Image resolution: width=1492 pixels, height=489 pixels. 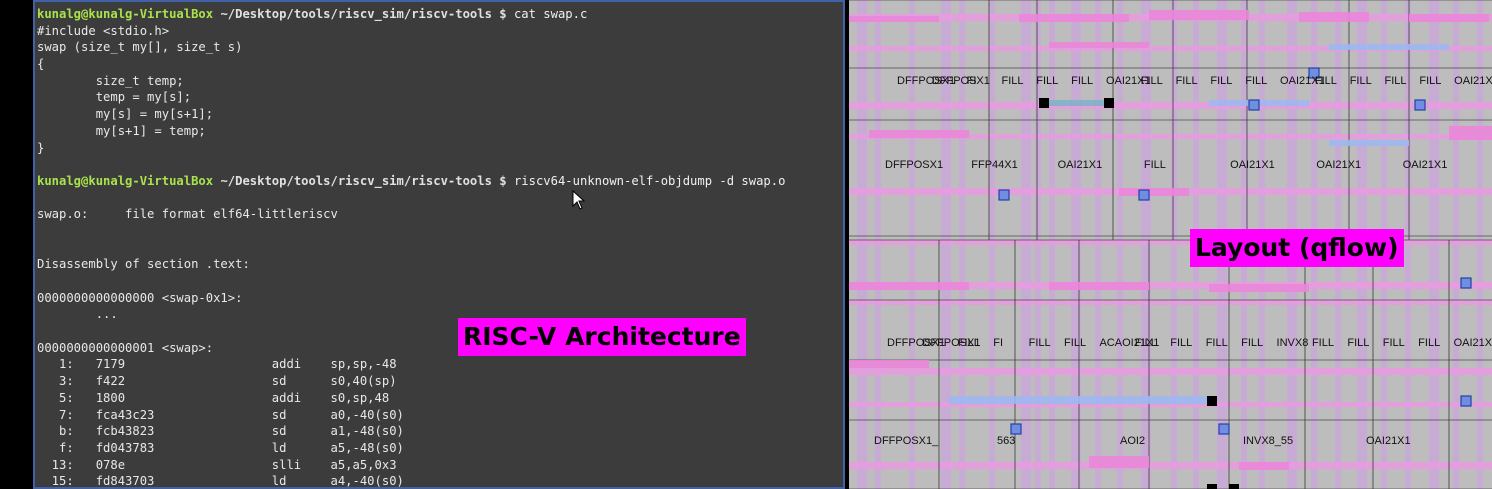 I want to click on terminal-output-line: 15: fd843703 ld a4,-40(s0), so click(x=220, y=481).